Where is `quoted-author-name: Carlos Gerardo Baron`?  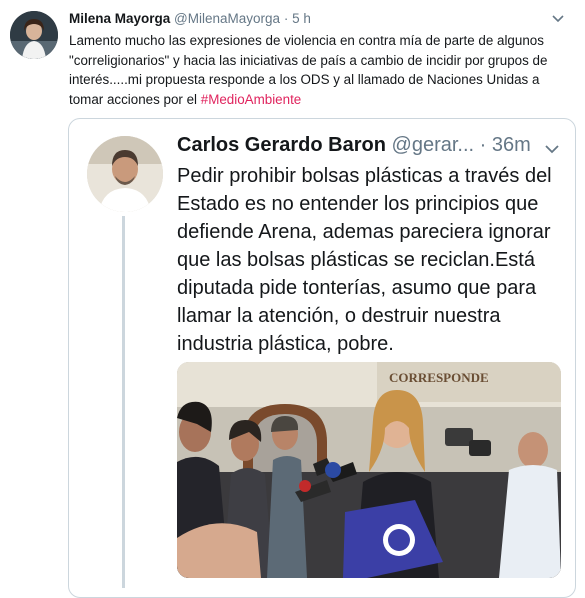
quoted-author-name: Carlos Gerardo Baron is located at coordinates (281, 145).